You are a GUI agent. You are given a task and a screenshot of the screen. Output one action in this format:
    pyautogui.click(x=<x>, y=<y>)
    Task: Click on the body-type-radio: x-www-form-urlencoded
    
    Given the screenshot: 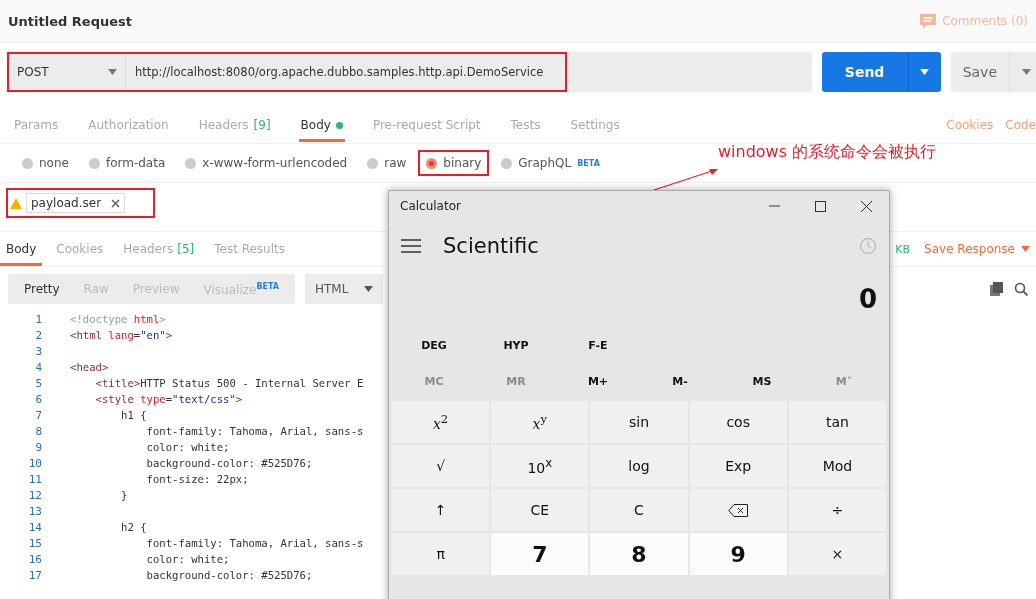 What is the action you would take?
    pyautogui.click(x=266, y=163)
    